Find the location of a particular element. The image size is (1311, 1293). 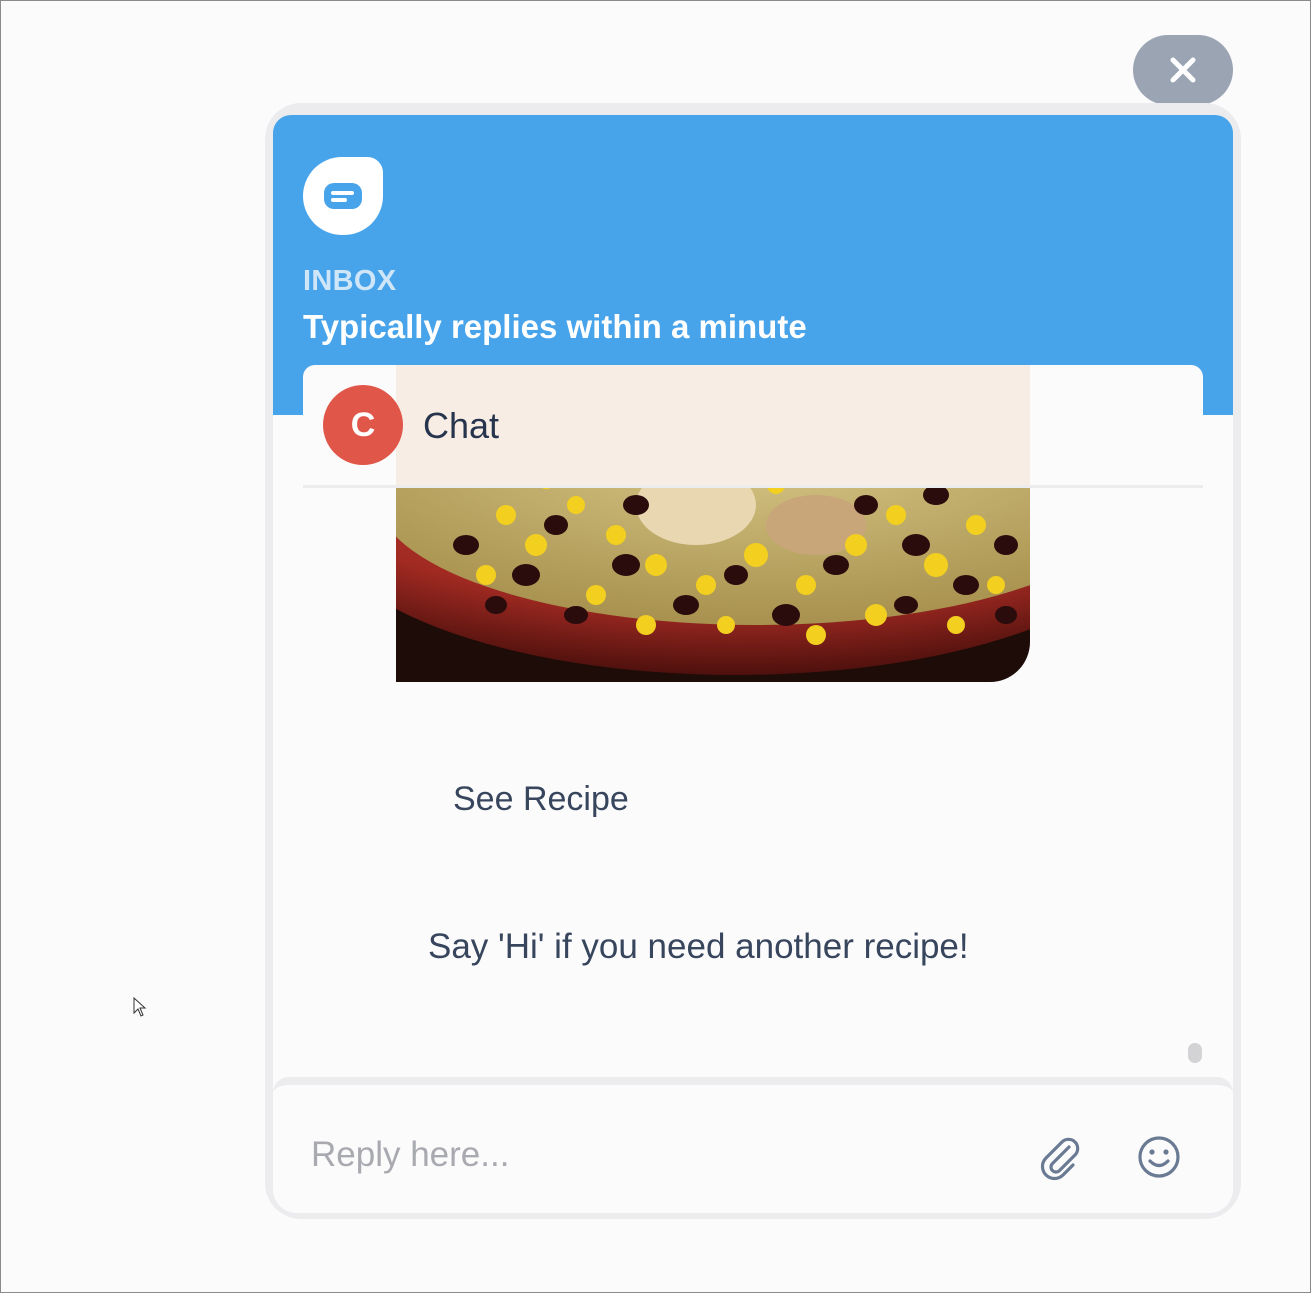

reply-input is located at coordinates (651, 1155).